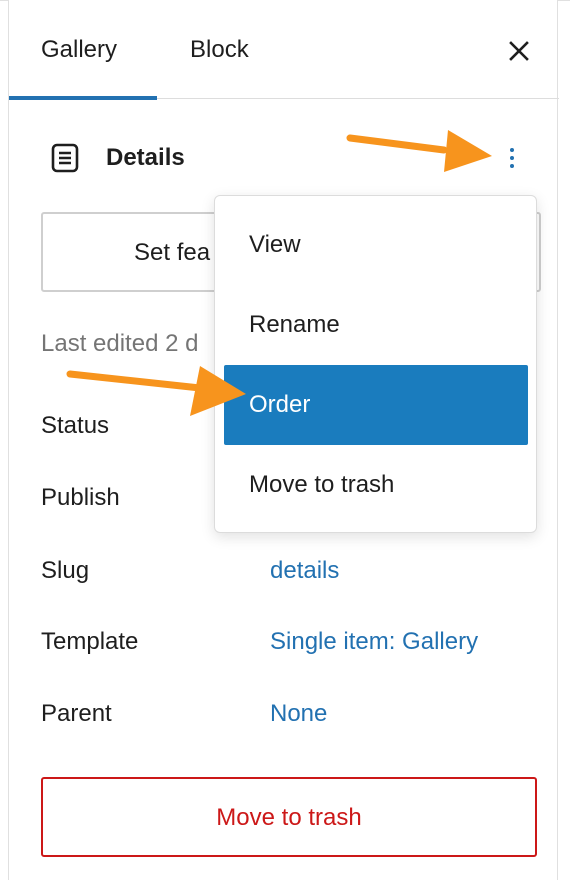  I want to click on publish-label: Publish, so click(80, 497).